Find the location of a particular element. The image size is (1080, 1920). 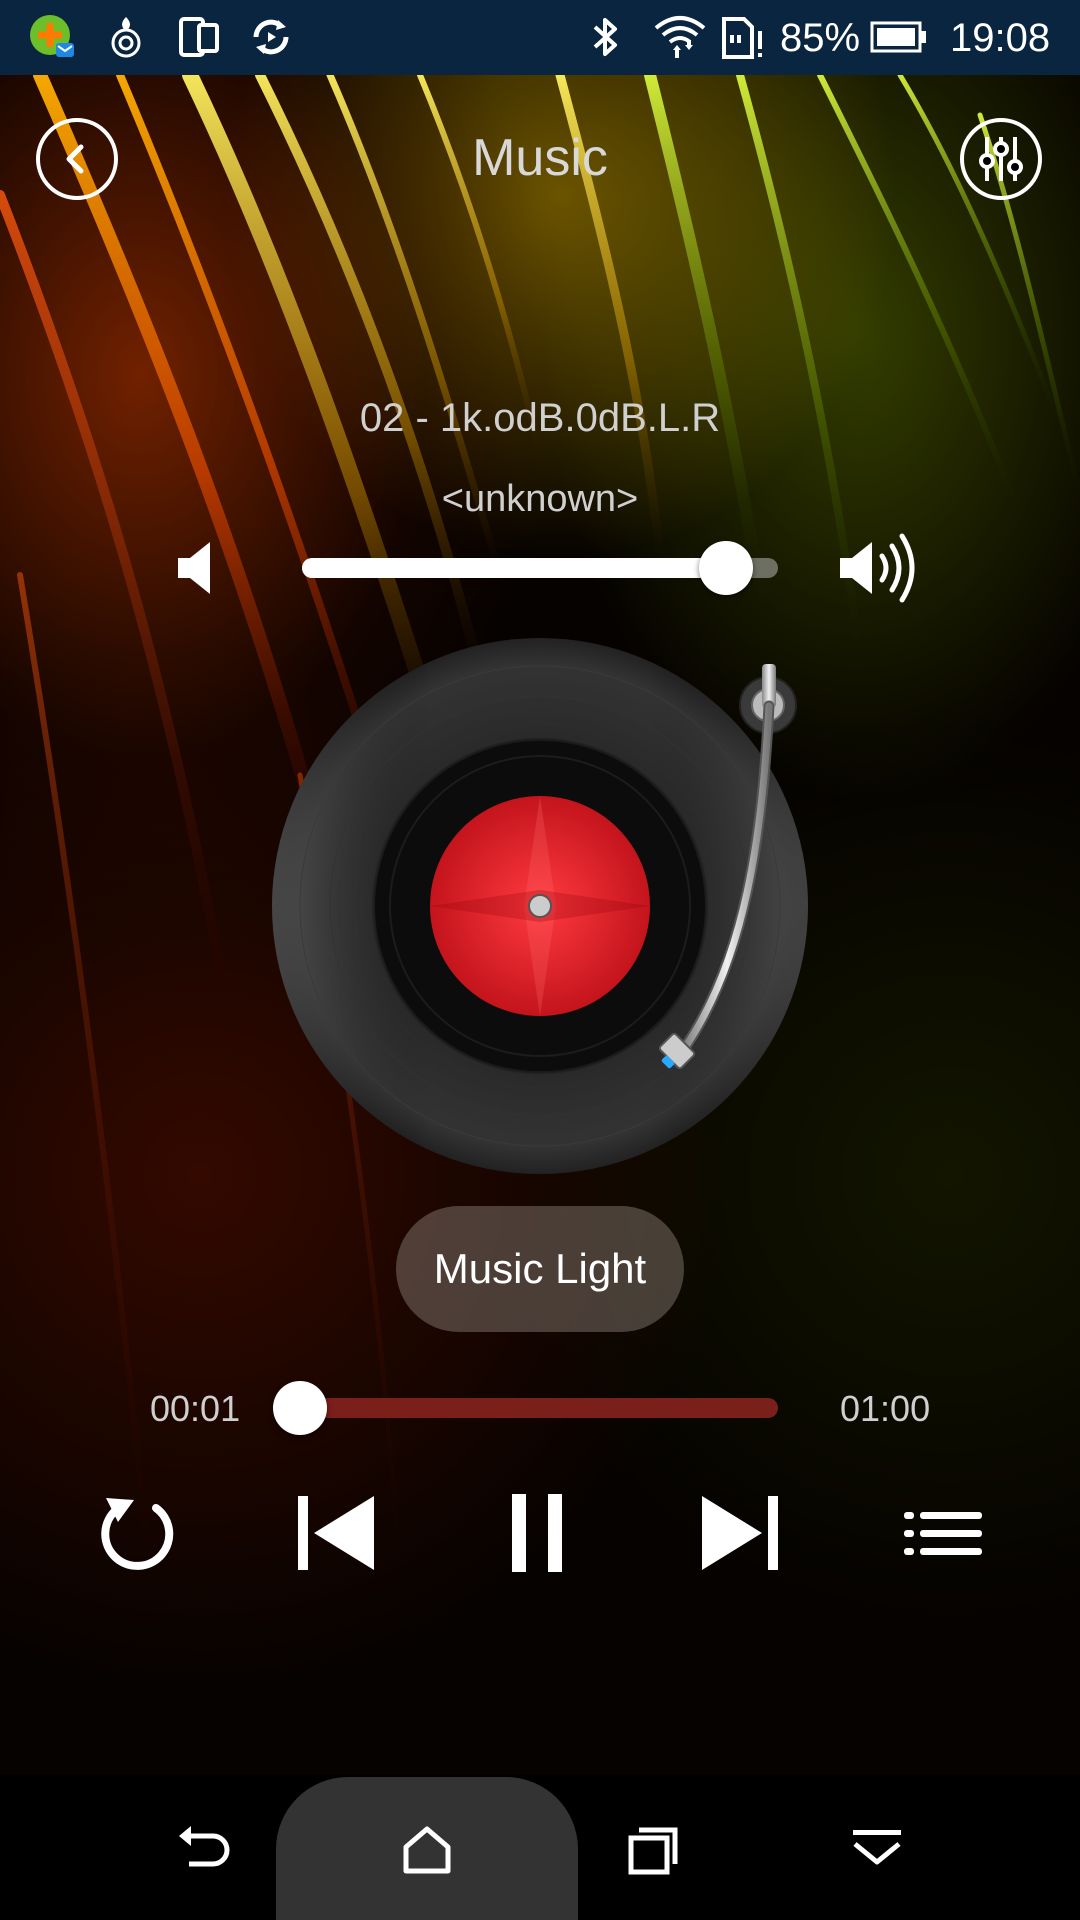

track-artist: <unknown> is located at coordinates (540, 499).